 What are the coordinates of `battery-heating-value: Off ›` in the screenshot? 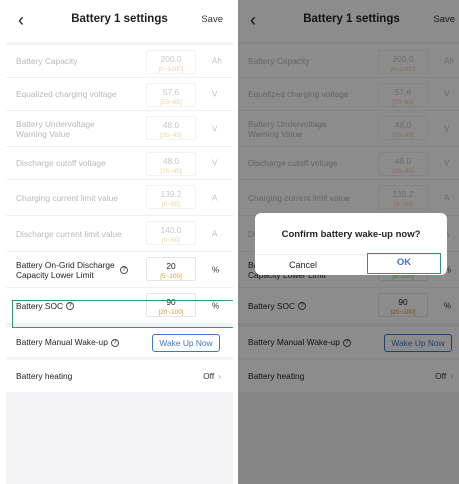 It's located at (212, 376).